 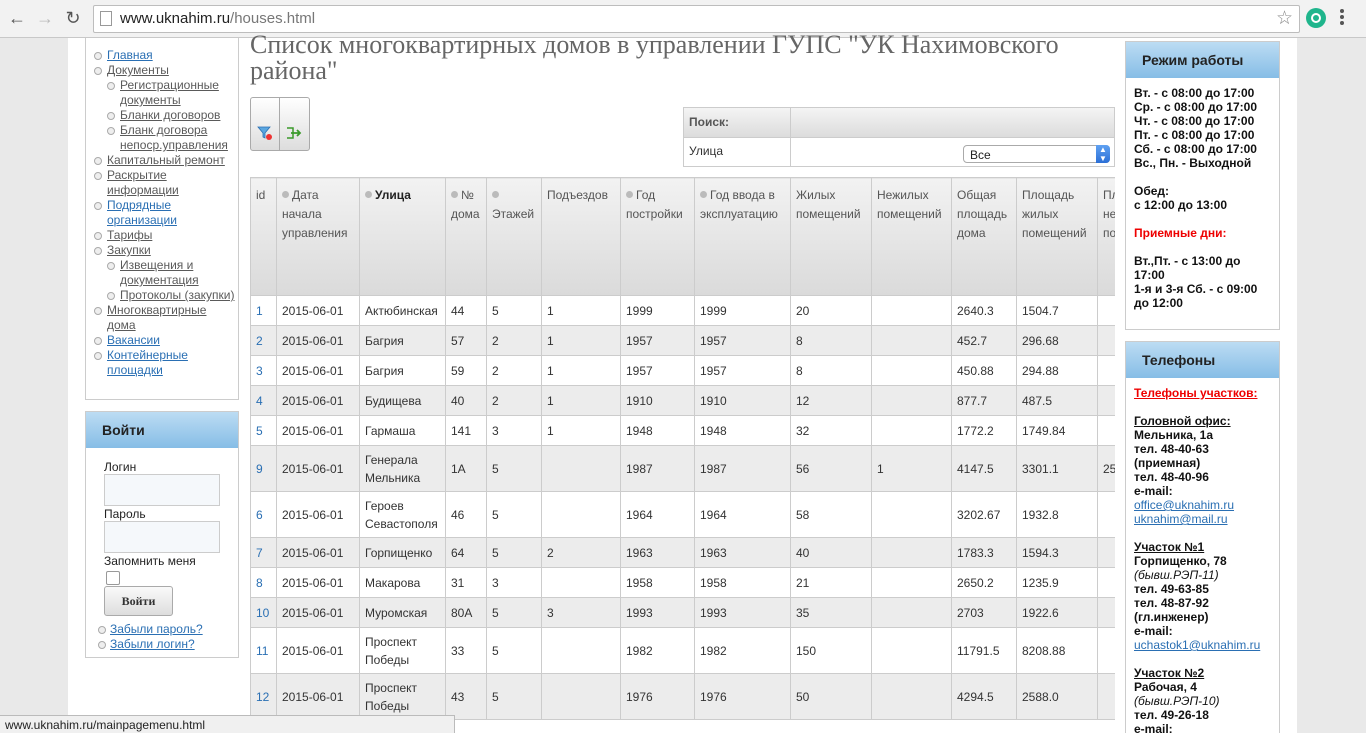 What do you see at coordinates (1202, 519) in the screenshot?
I see `mail-email-link: uknahim@mail.ru` at bounding box center [1202, 519].